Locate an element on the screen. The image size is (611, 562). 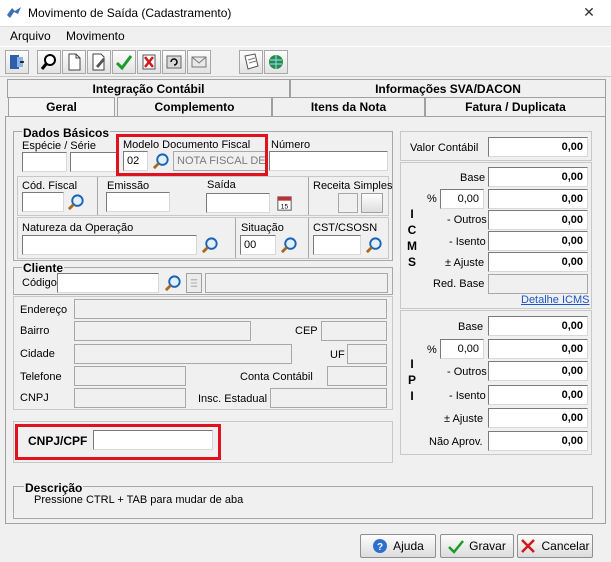
app-icon is located at coordinates (14, 13).